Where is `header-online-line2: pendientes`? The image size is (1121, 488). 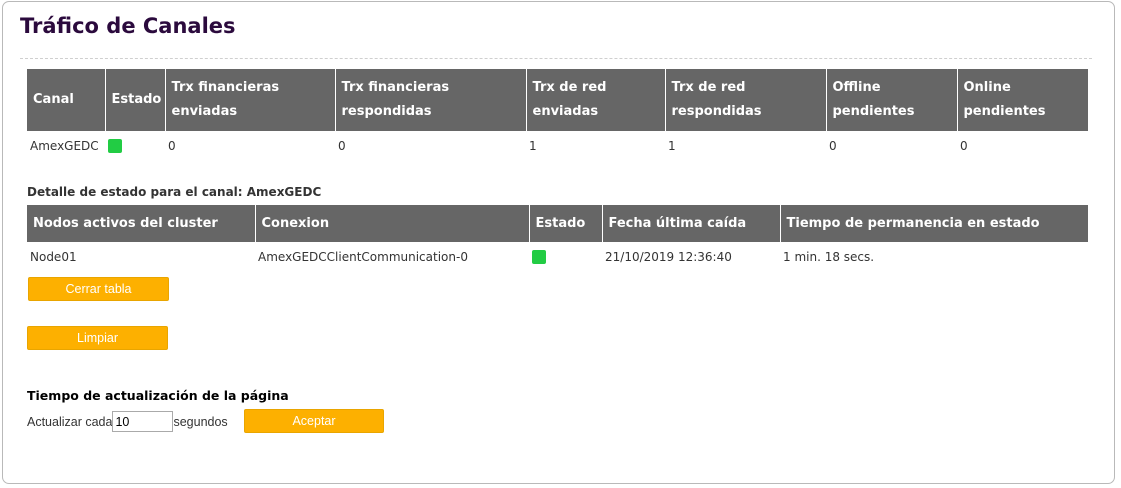
header-online-line2: pendientes is located at coordinates (1004, 111).